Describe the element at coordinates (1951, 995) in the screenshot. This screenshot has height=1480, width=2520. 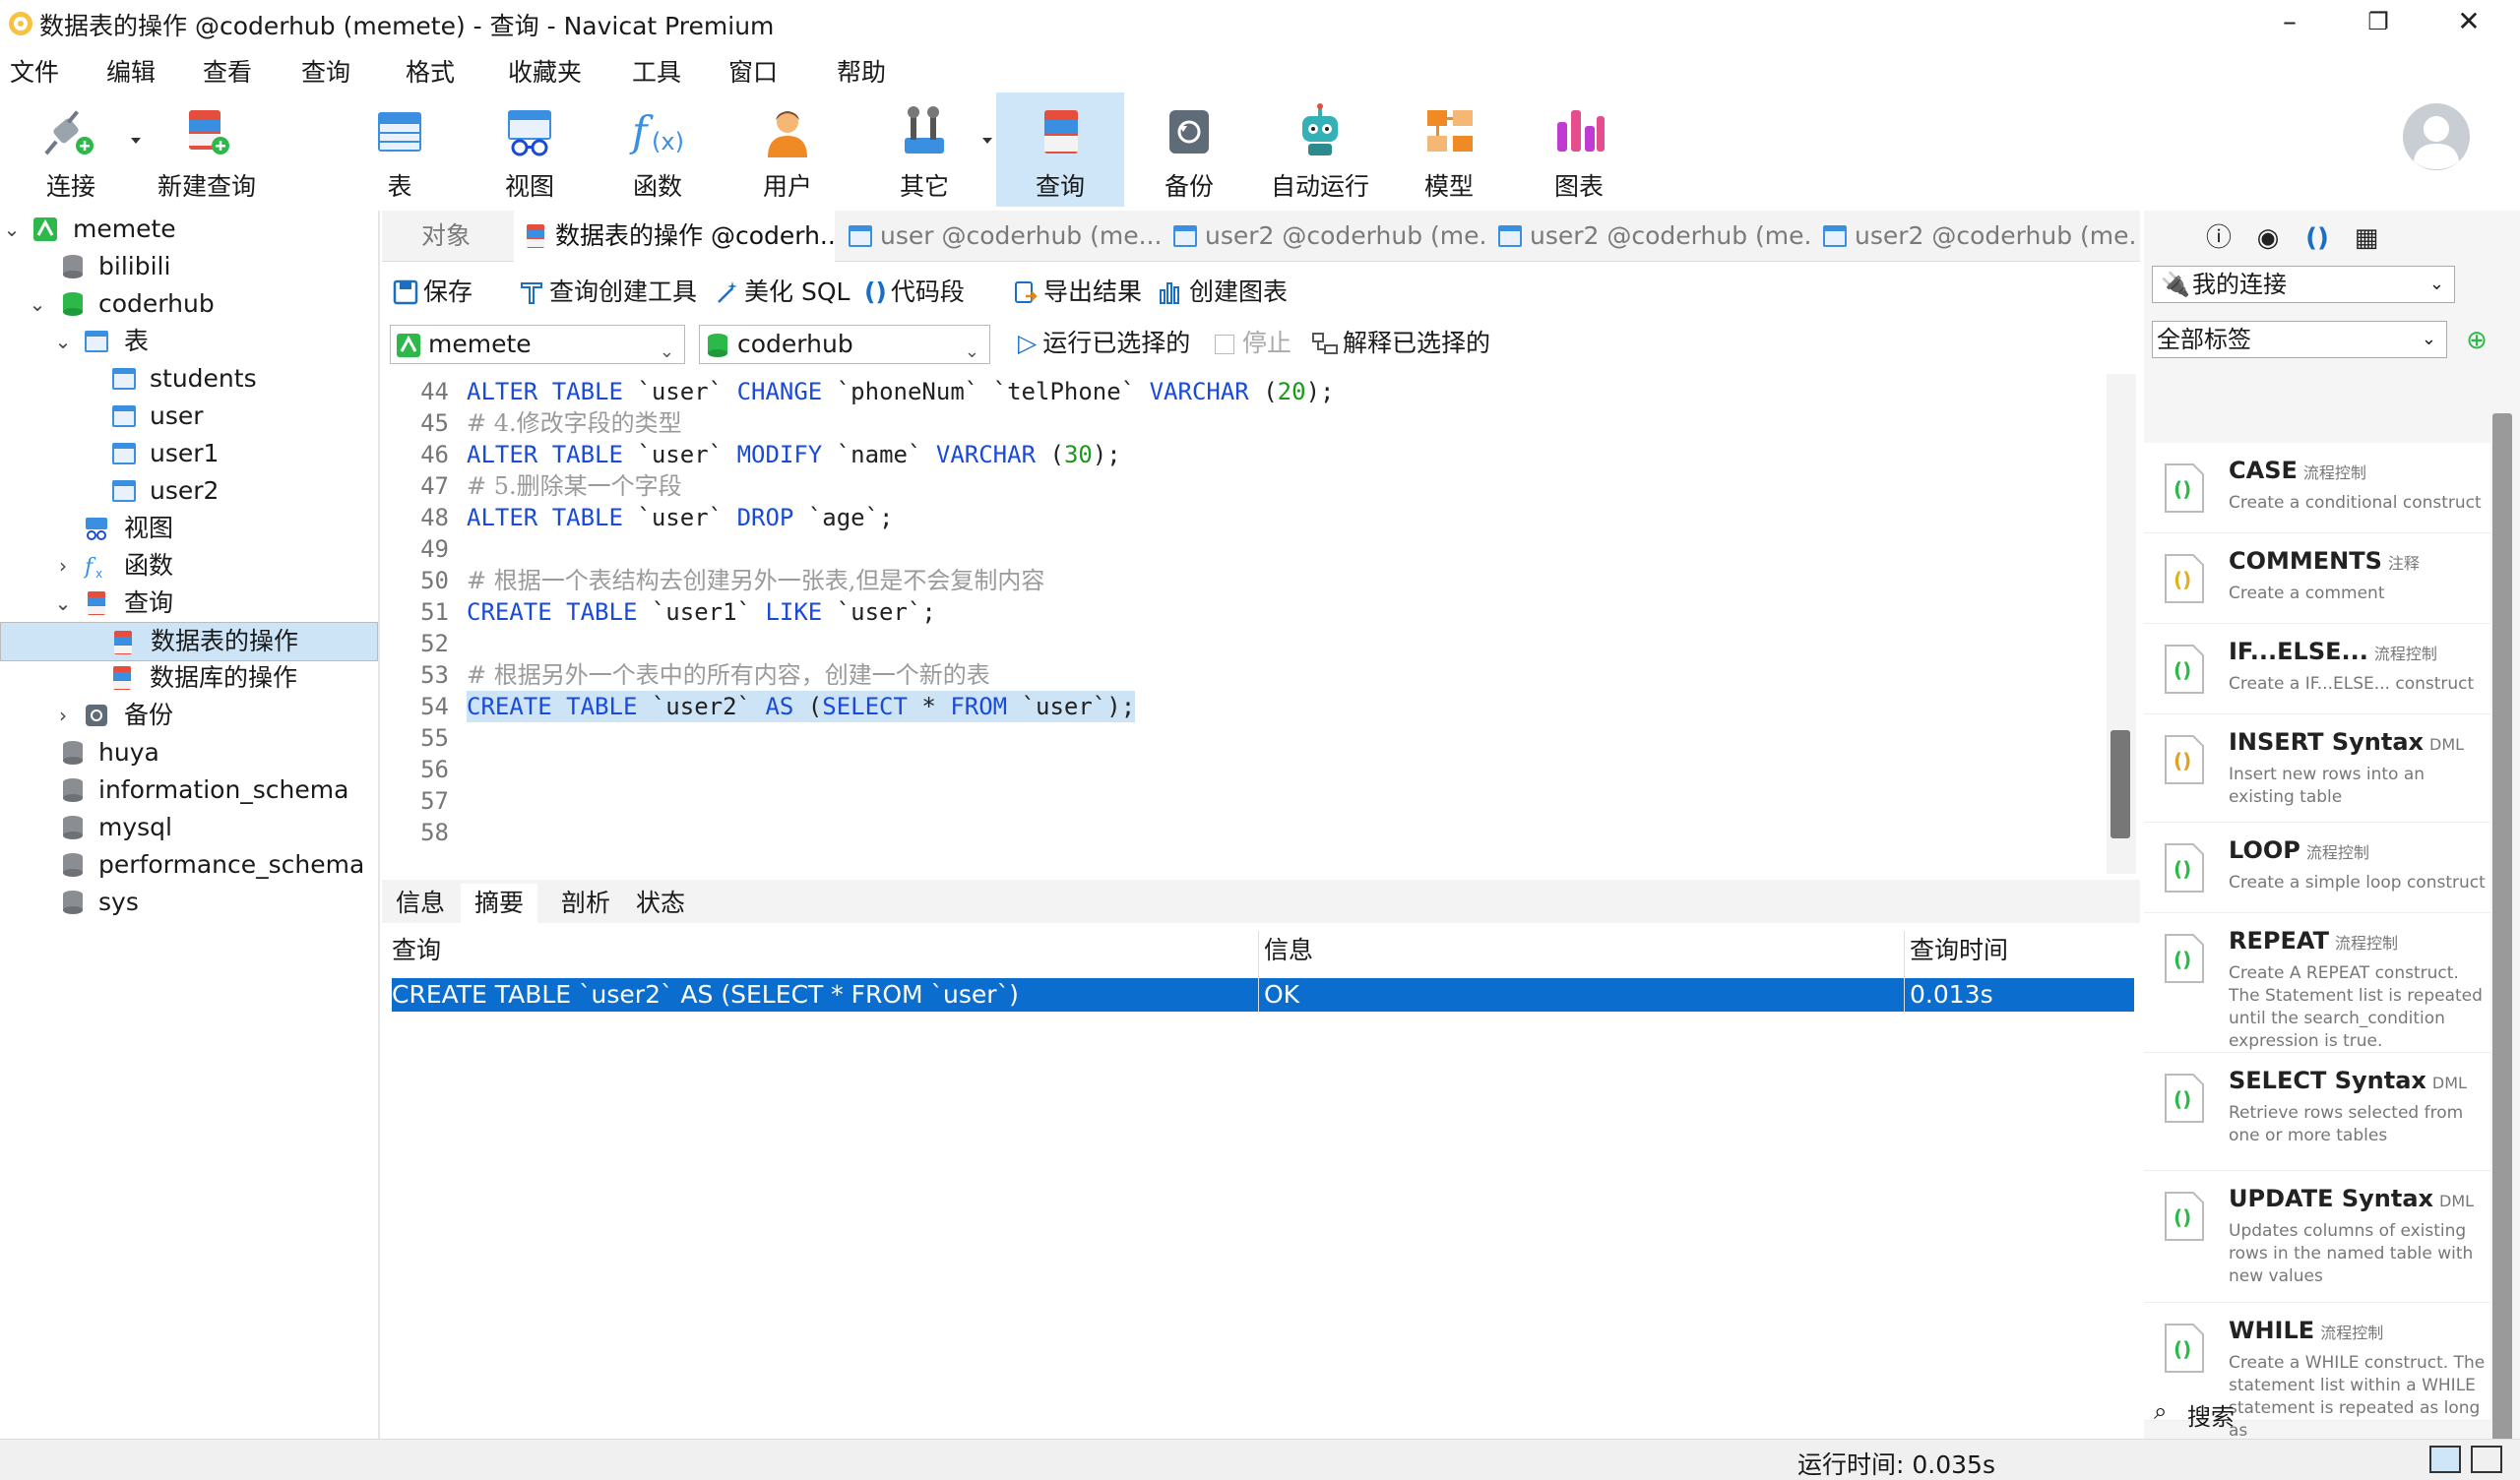
I see `result-time-cell: 0.013s` at that location.